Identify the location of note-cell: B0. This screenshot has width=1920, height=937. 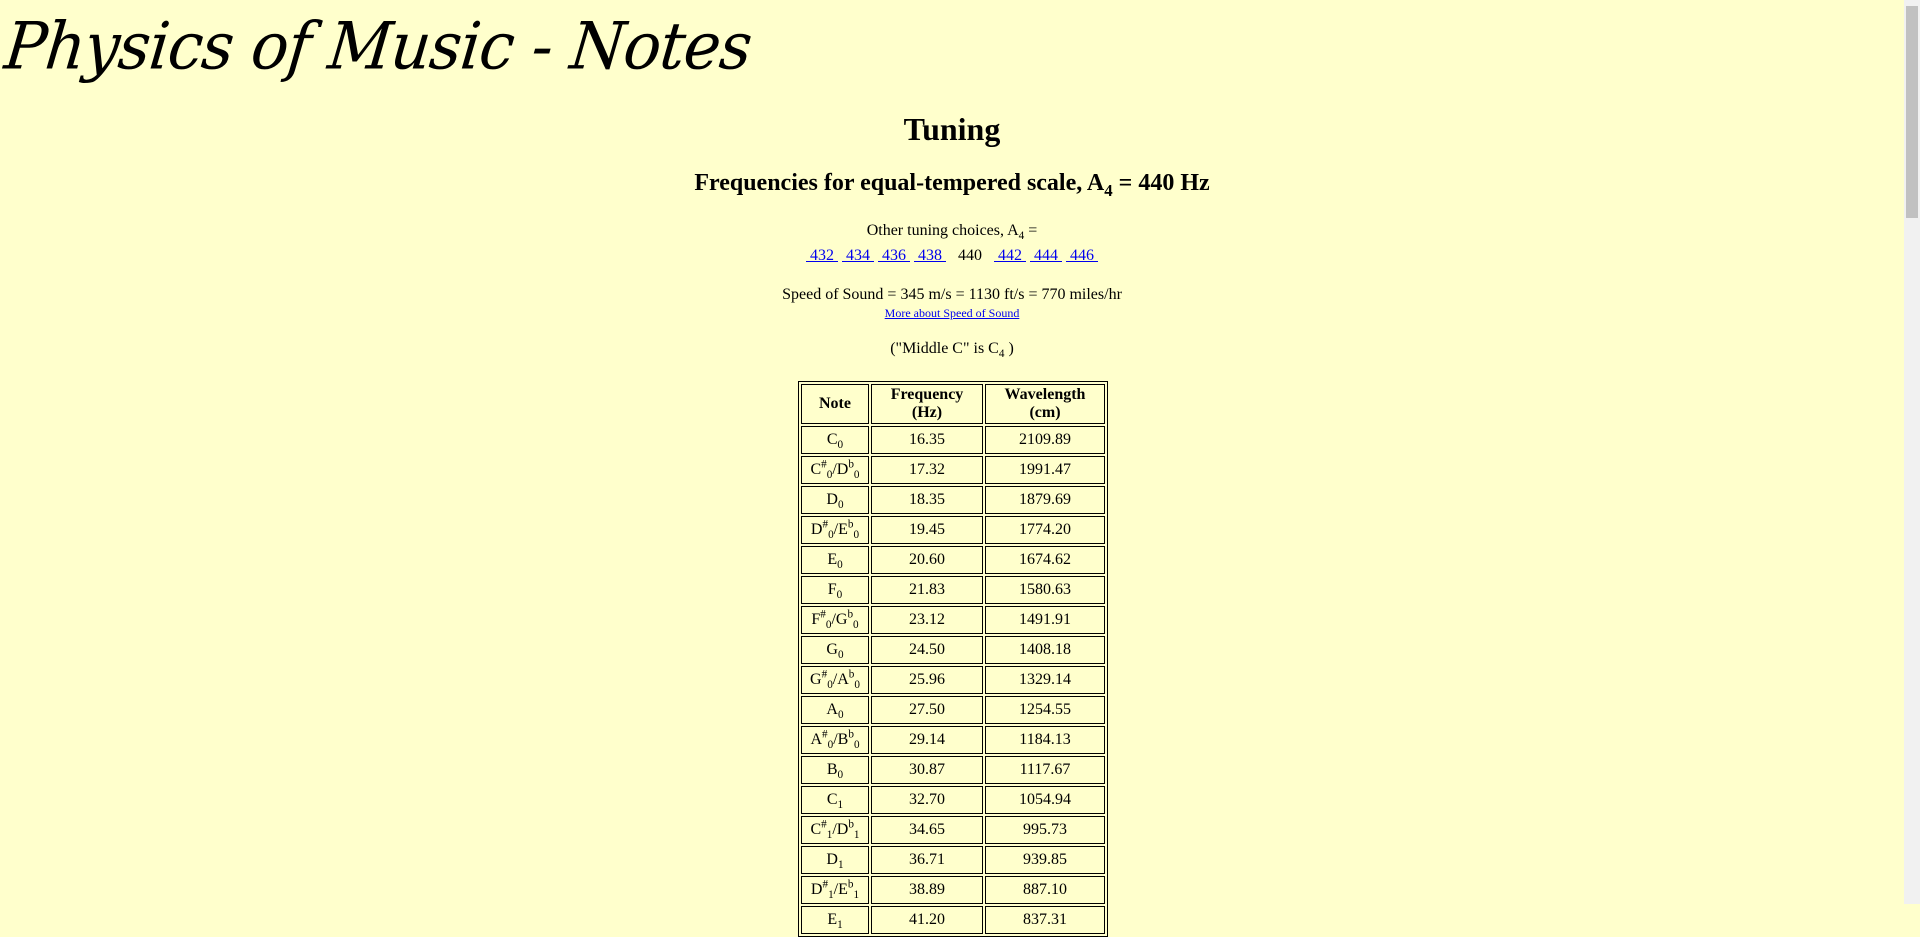
(835, 770).